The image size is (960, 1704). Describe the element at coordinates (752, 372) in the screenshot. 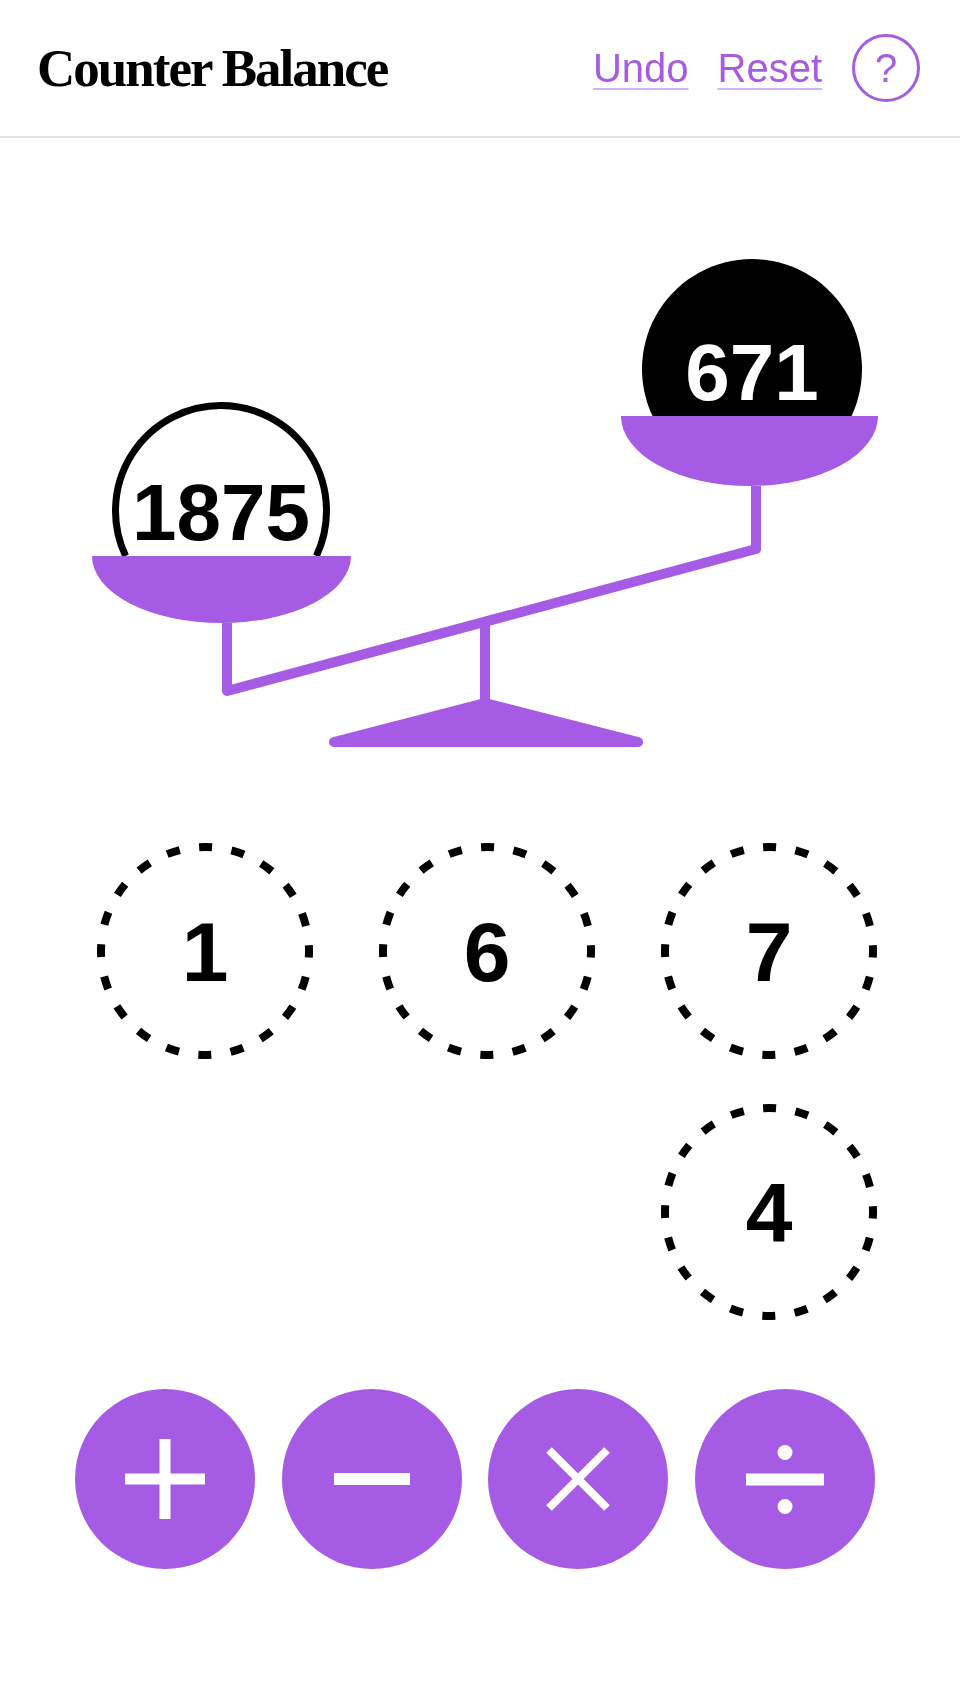

I see `weight-value: 671` at that location.